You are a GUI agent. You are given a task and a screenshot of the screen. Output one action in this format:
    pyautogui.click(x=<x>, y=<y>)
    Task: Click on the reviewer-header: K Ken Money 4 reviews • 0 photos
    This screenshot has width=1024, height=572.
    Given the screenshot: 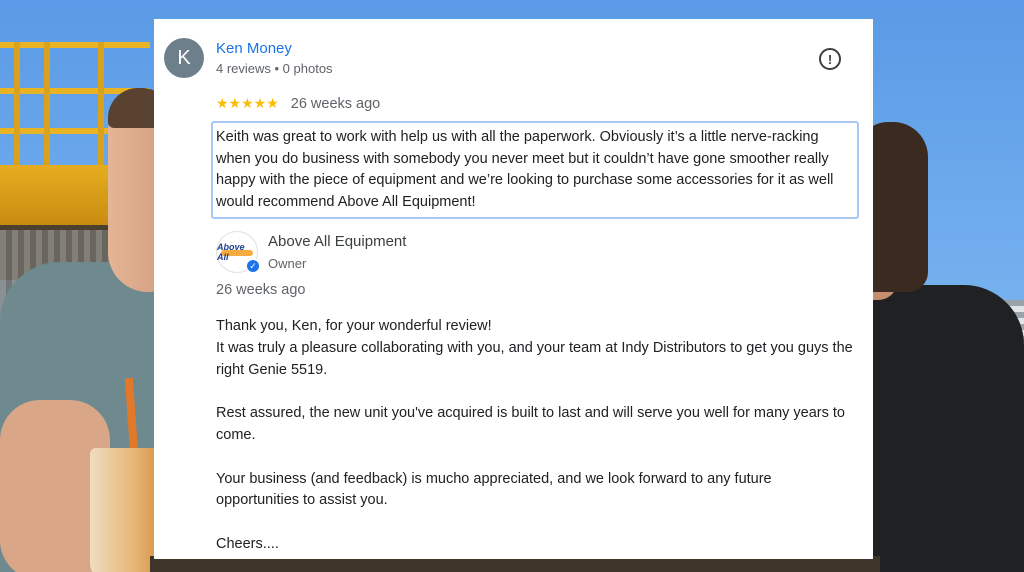 What is the action you would take?
    pyautogui.click(x=248, y=58)
    